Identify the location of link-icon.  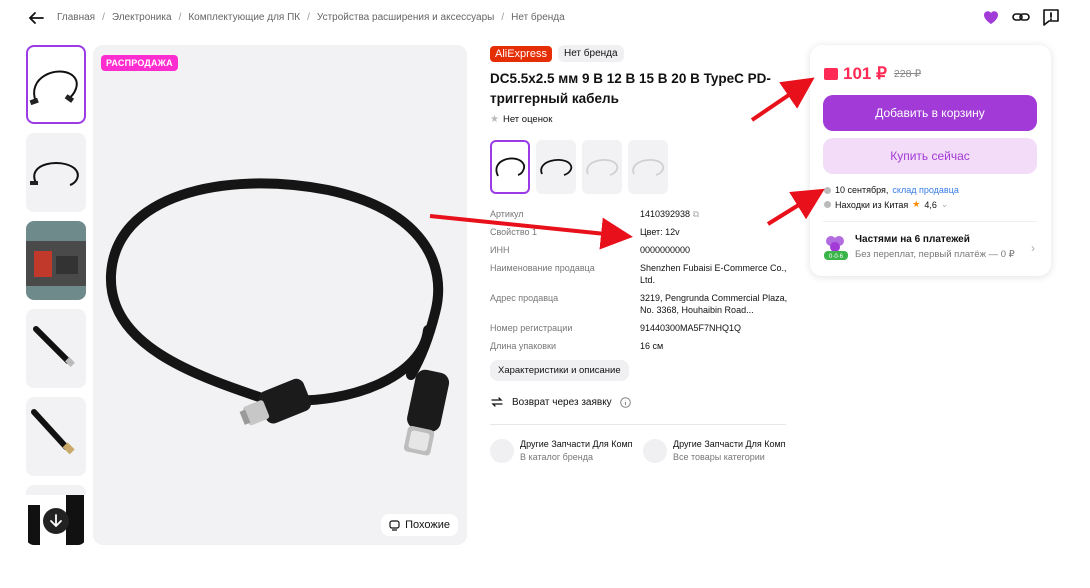
(1021, 17).